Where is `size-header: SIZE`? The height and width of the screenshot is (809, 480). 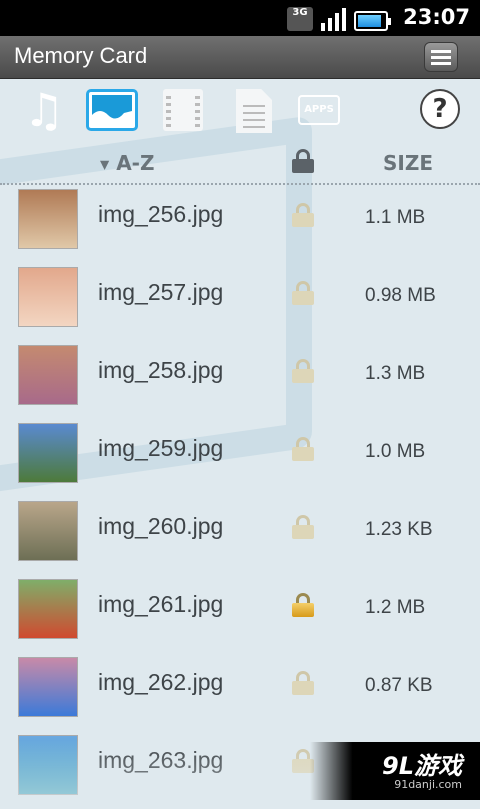 size-header: SIZE is located at coordinates (408, 163).